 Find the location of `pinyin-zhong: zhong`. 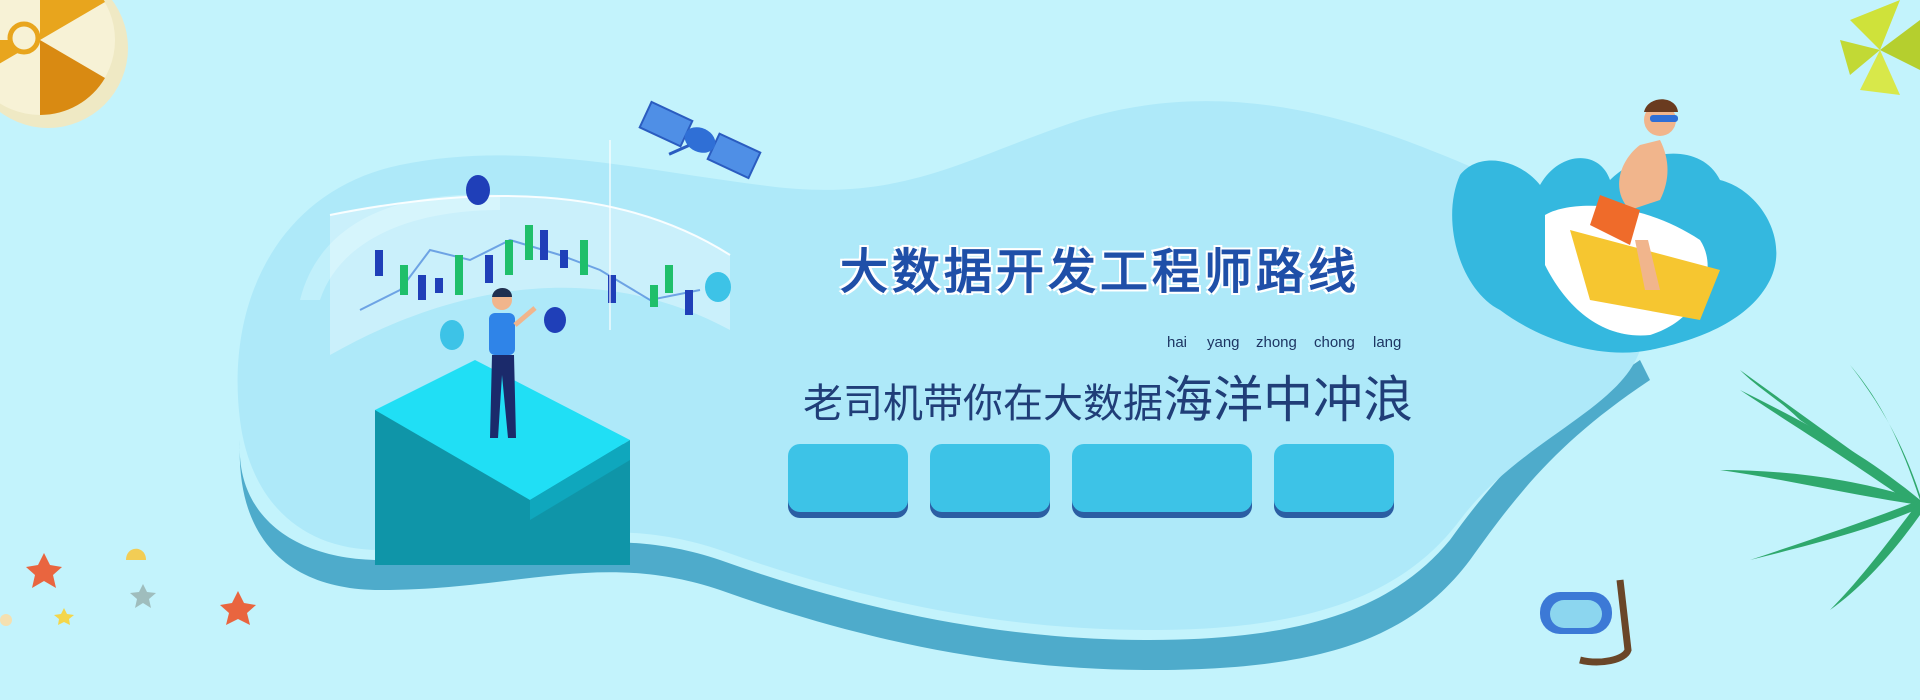

pinyin-zhong: zhong is located at coordinates (1276, 342).